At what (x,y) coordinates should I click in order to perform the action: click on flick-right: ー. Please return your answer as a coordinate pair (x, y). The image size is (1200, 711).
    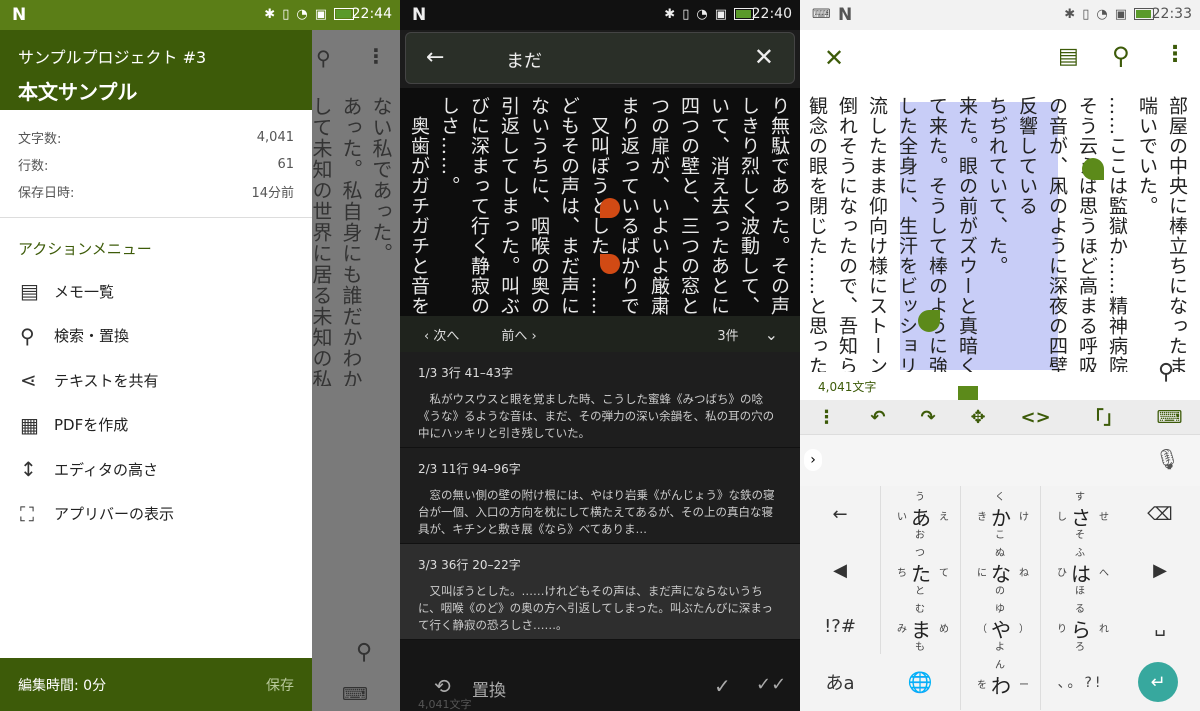
    Looking at the image, I should click on (1024, 685).